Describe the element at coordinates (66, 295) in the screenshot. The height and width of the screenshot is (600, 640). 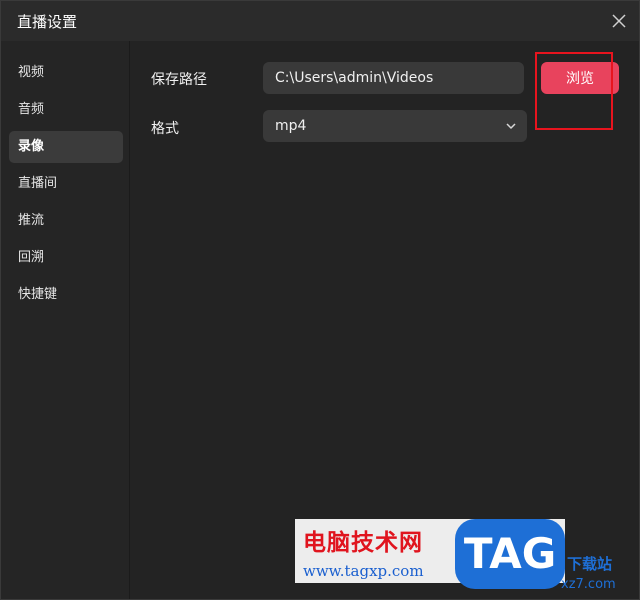
I see `sidebar-item-hotkeys: 快捷键` at that location.